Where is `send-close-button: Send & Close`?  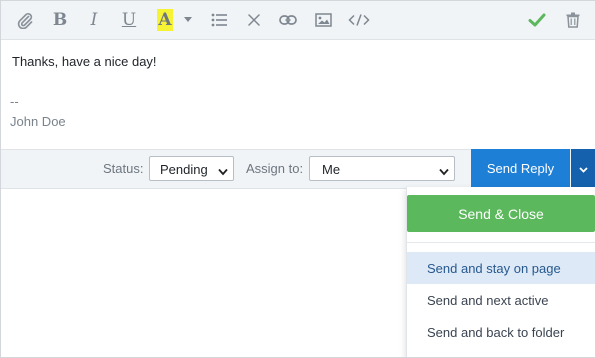 send-close-button: Send & Close is located at coordinates (501, 213).